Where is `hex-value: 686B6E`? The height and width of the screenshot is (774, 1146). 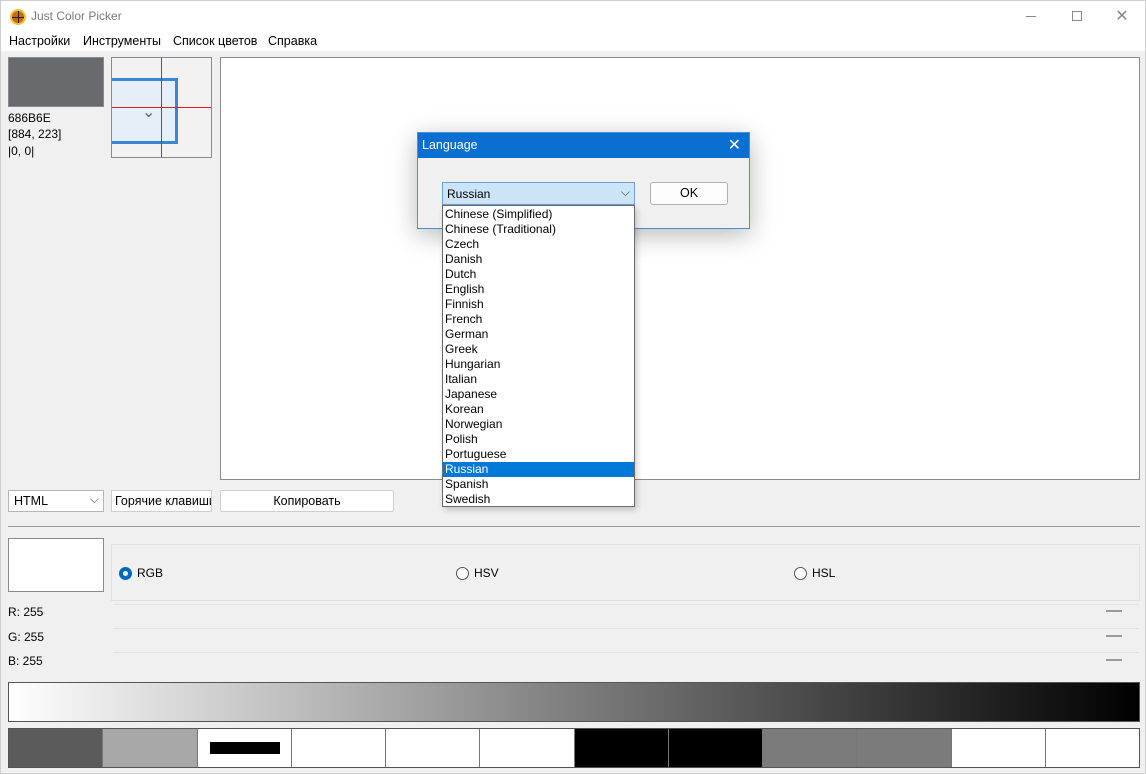
hex-value: 686B6E is located at coordinates (29, 118).